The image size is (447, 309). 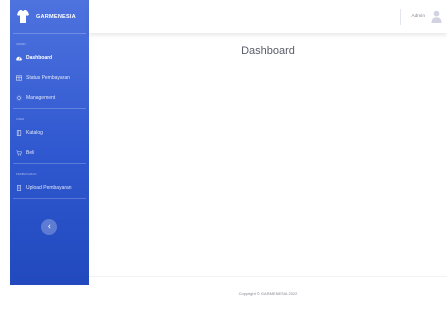 I want to click on sidebar-toggle-button, so click(x=49, y=227).